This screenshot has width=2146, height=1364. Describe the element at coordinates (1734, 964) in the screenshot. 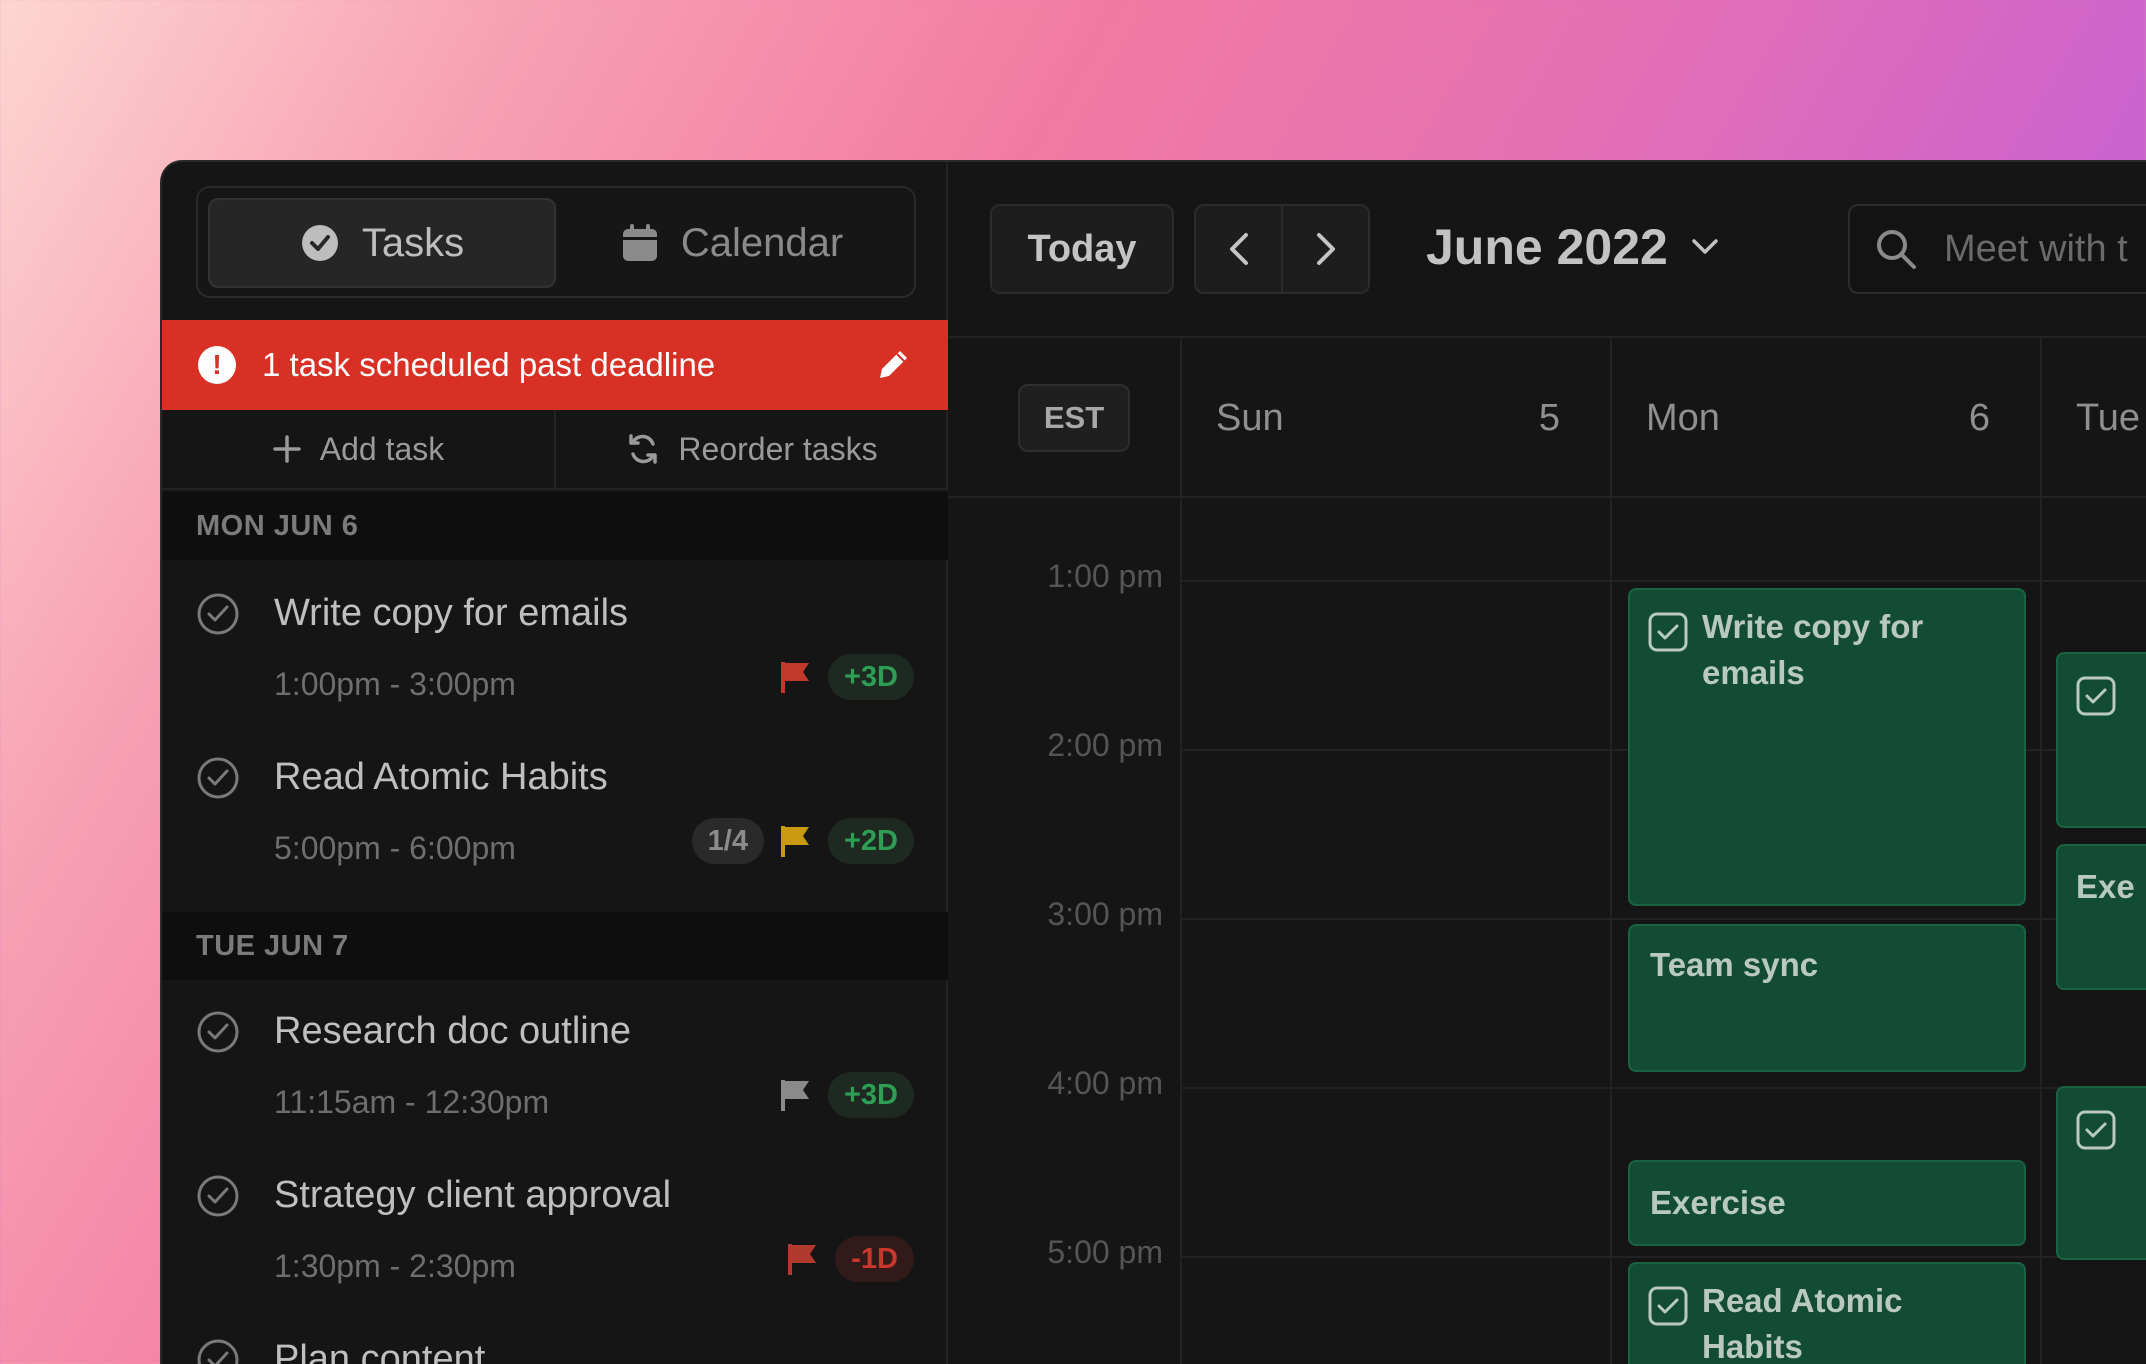

I see `event-title: Team sync` at that location.